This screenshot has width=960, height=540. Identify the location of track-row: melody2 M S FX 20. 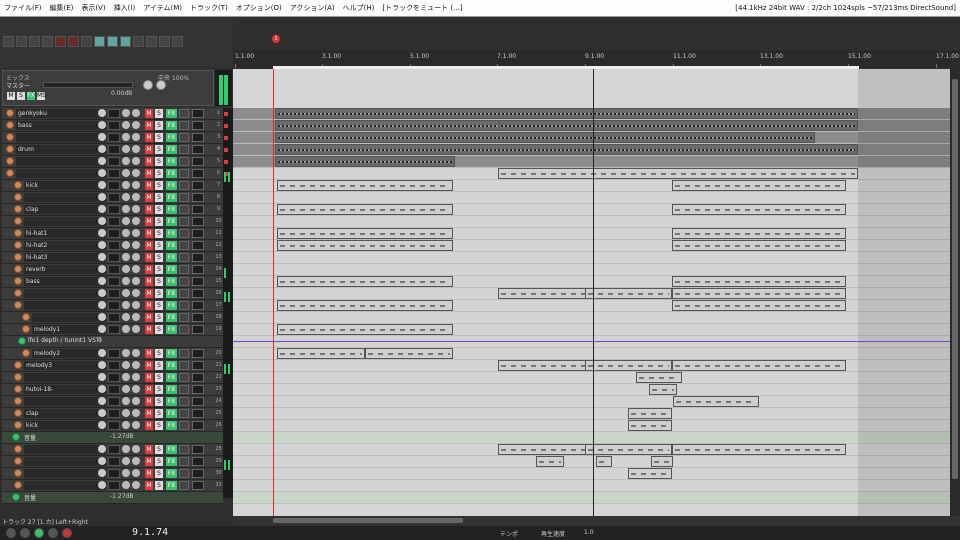
(112, 354).